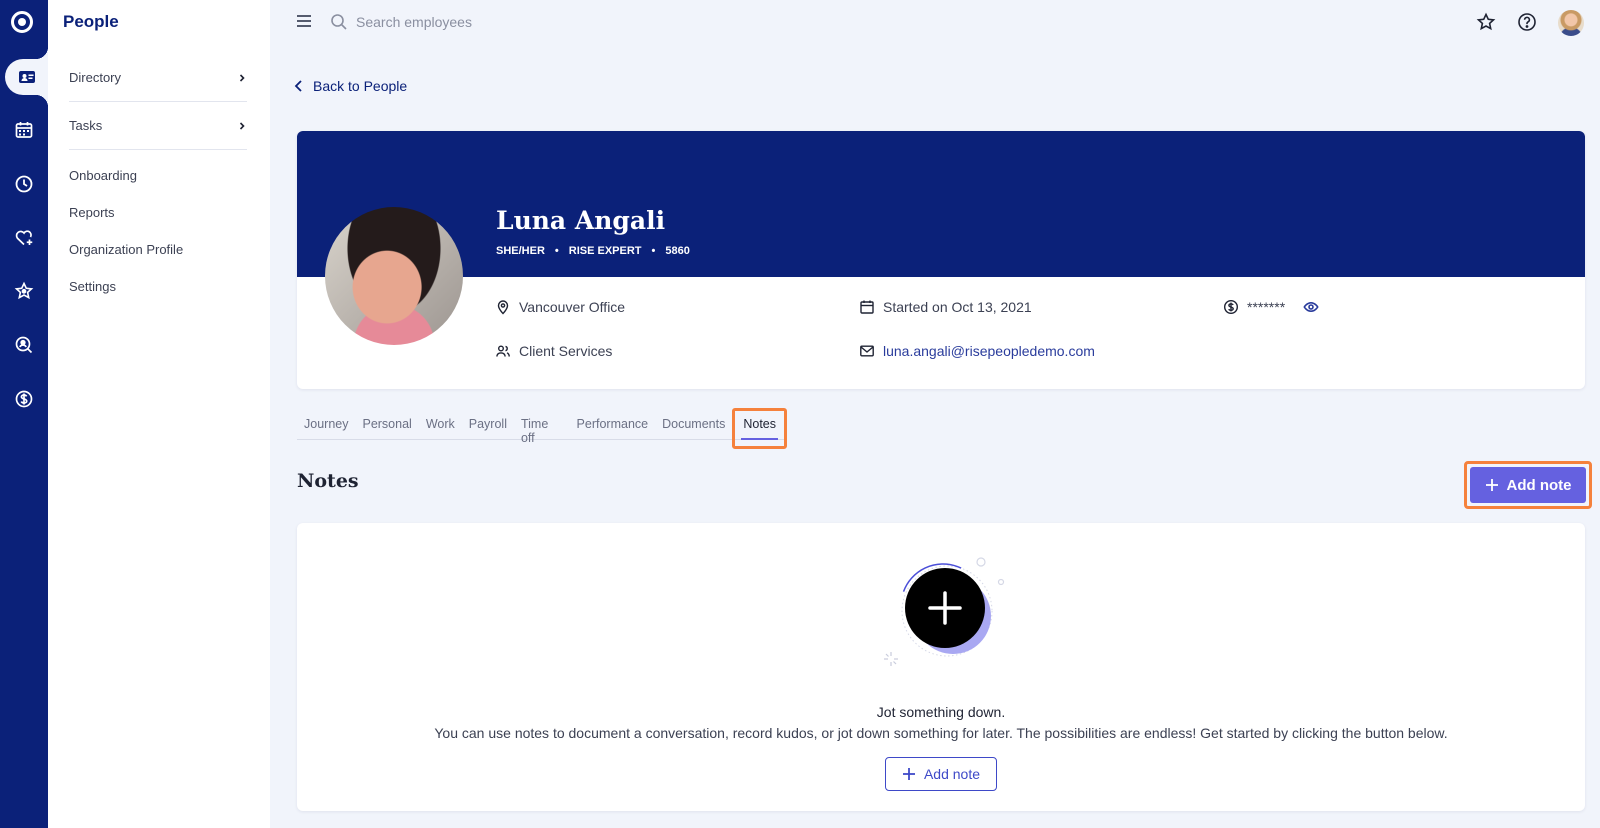 This screenshot has width=1600, height=828. Describe the element at coordinates (867, 351) in the screenshot. I see `mail-icon` at that location.